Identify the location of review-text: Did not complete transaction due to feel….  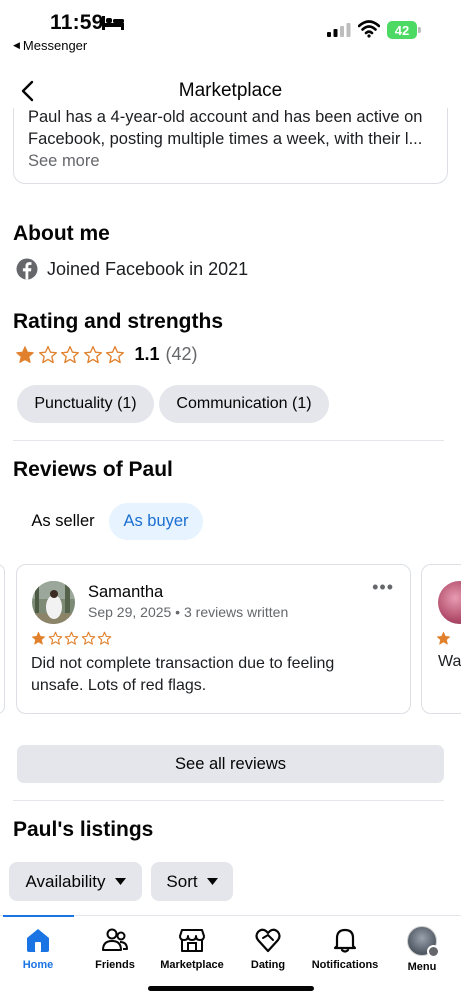
(183, 674).